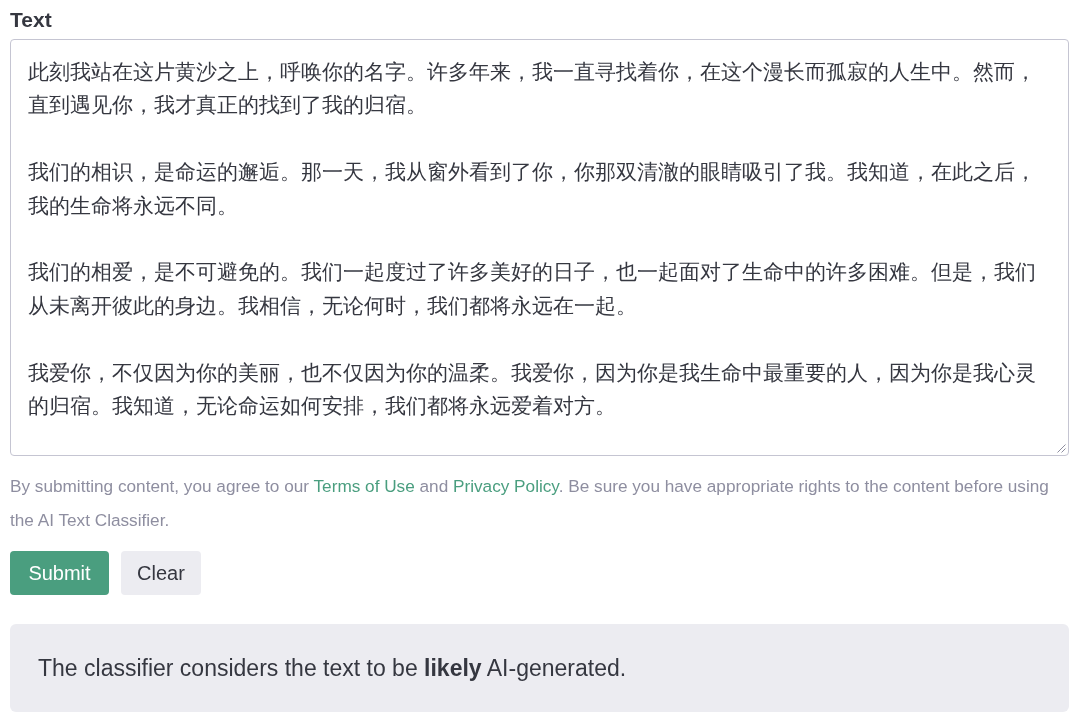 This screenshot has width=1080, height=726. I want to click on paragraph-text: 我们的相爱，是不可避免的。我们一起度过了许多美好的日子，也一起面对了生命中的许多困难。但是，我们从未离开彼此的身边。我相信，无论何时，我们都将永远在一起。, so click(532, 289).